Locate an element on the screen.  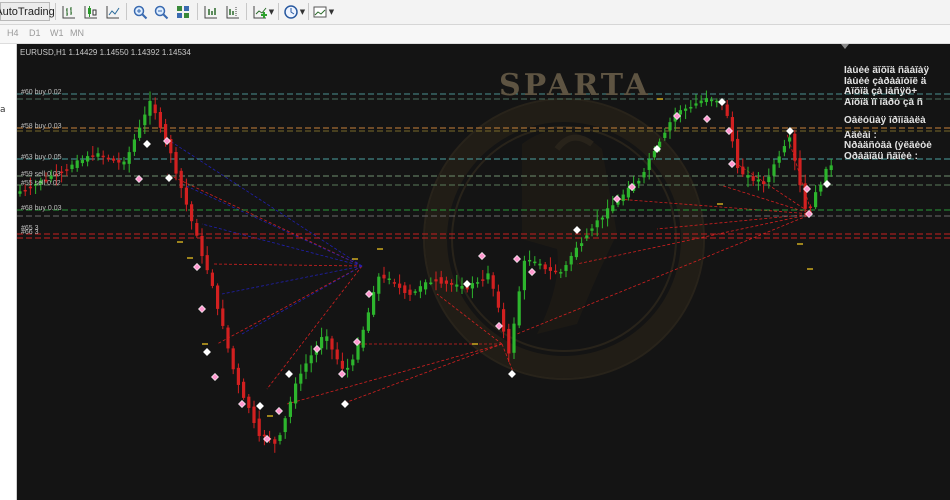
timeframe-mn-button: MN is located at coordinates (77, 33).